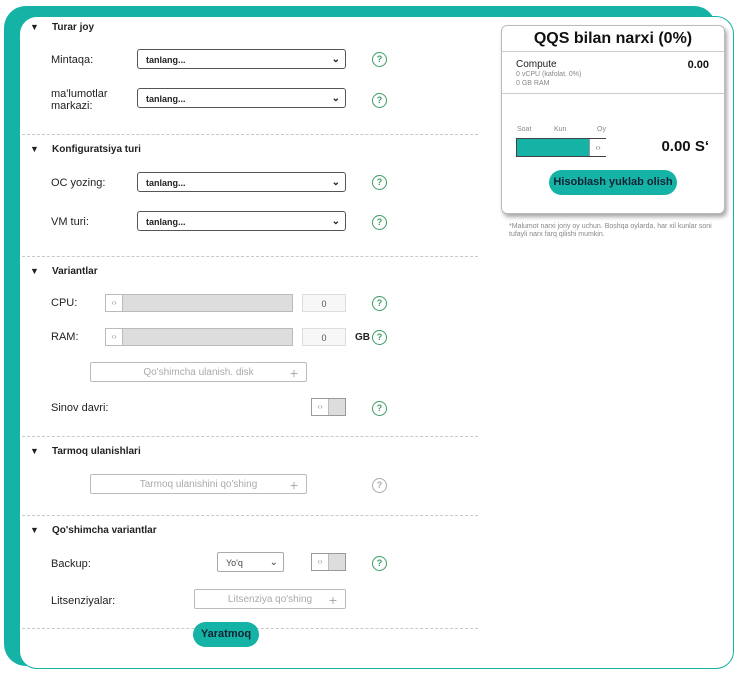 The width and height of the screenshot is (739, 676). Describe the element at coordinates (613, 182) in the screenshot. I see `download-estimate-button: Hisoblash yuklab olish` at that location.